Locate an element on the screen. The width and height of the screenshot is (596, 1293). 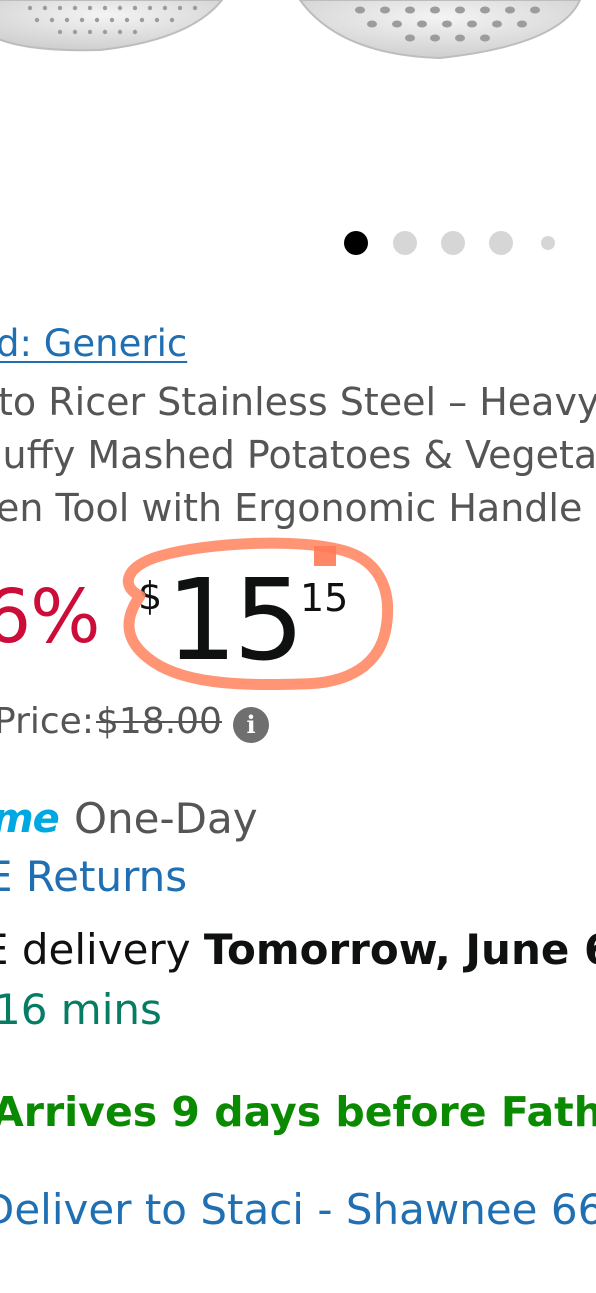
free-returns-link: E Returns is located at coordinates (93, 876).